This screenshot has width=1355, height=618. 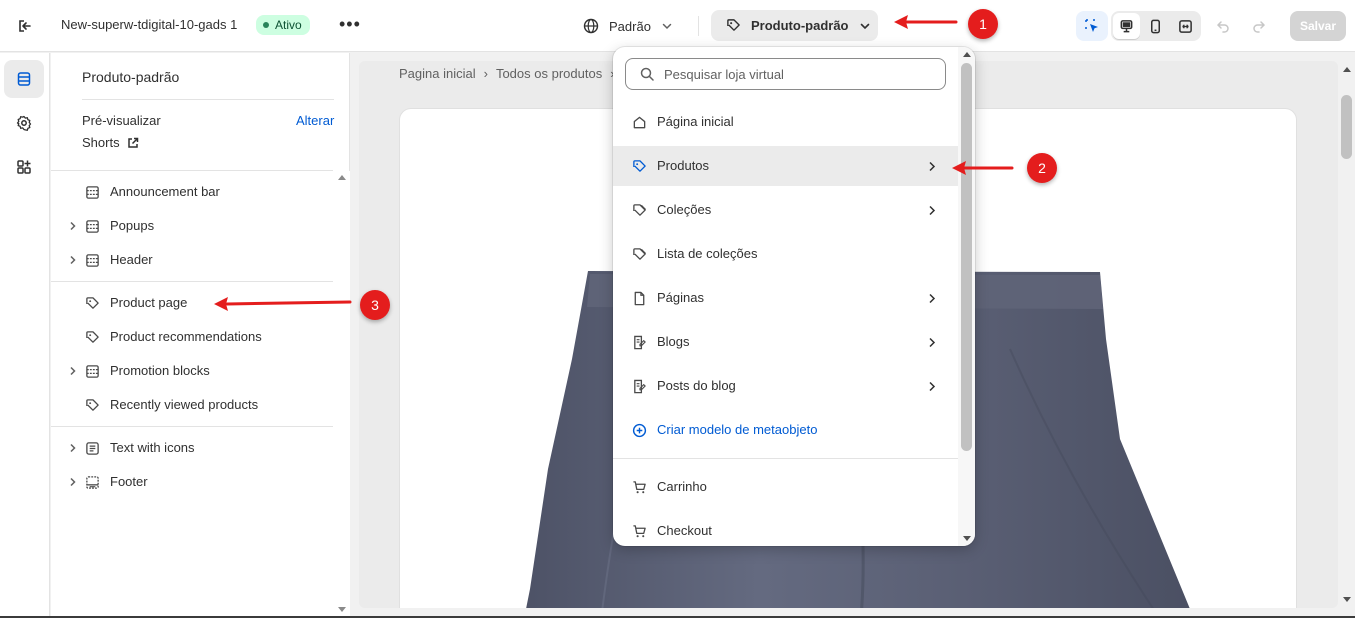 What do you see at coordinates (192, 371) in the screenshot?
I see `section-promotion-blocks: Promotion blocks` at bounding box center [192, 371].